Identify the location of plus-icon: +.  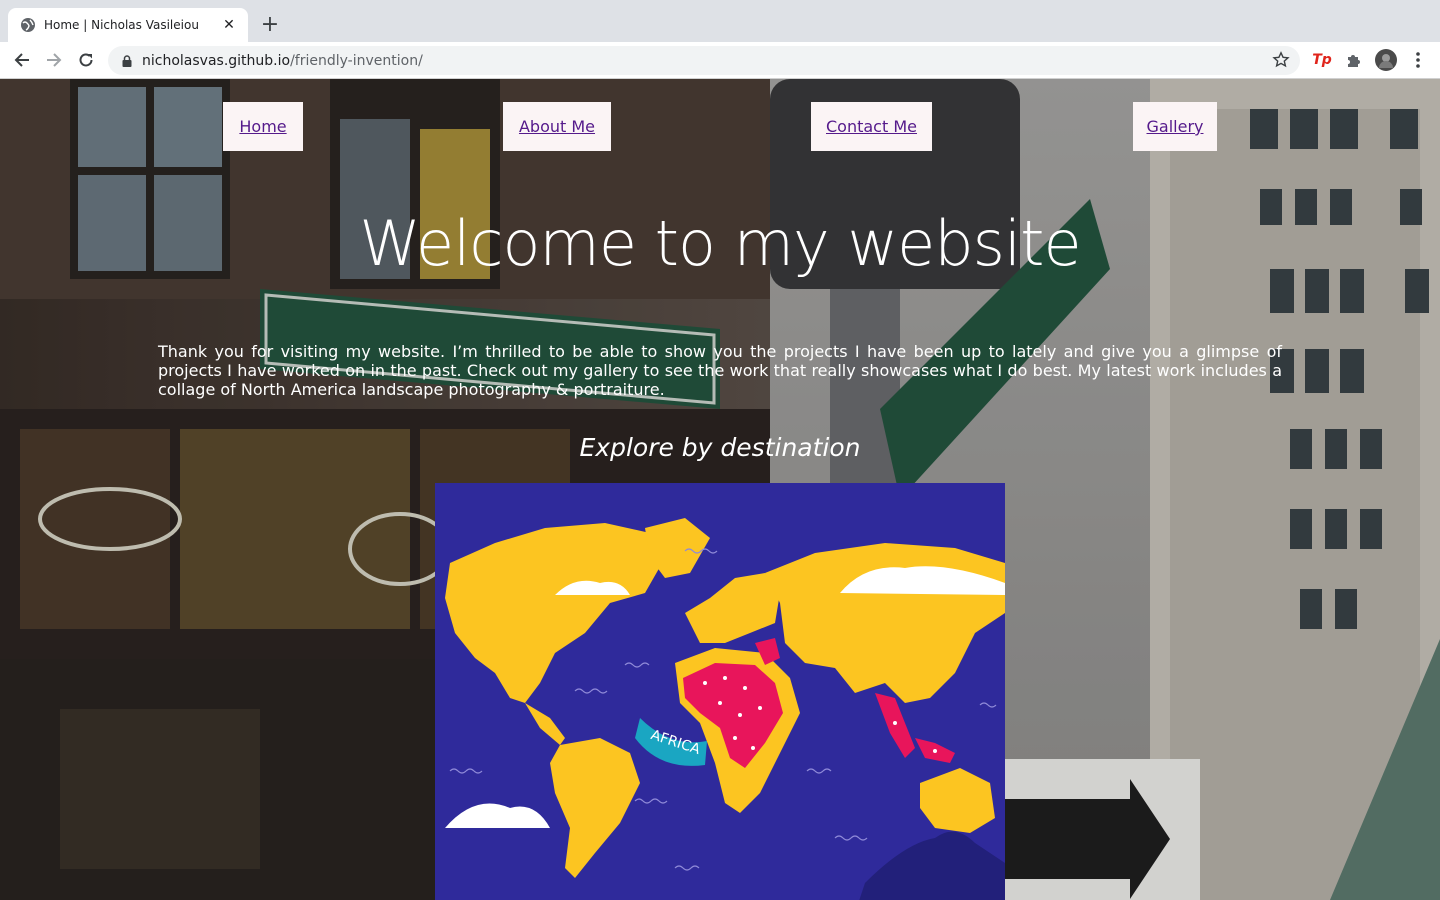
(270, 25).